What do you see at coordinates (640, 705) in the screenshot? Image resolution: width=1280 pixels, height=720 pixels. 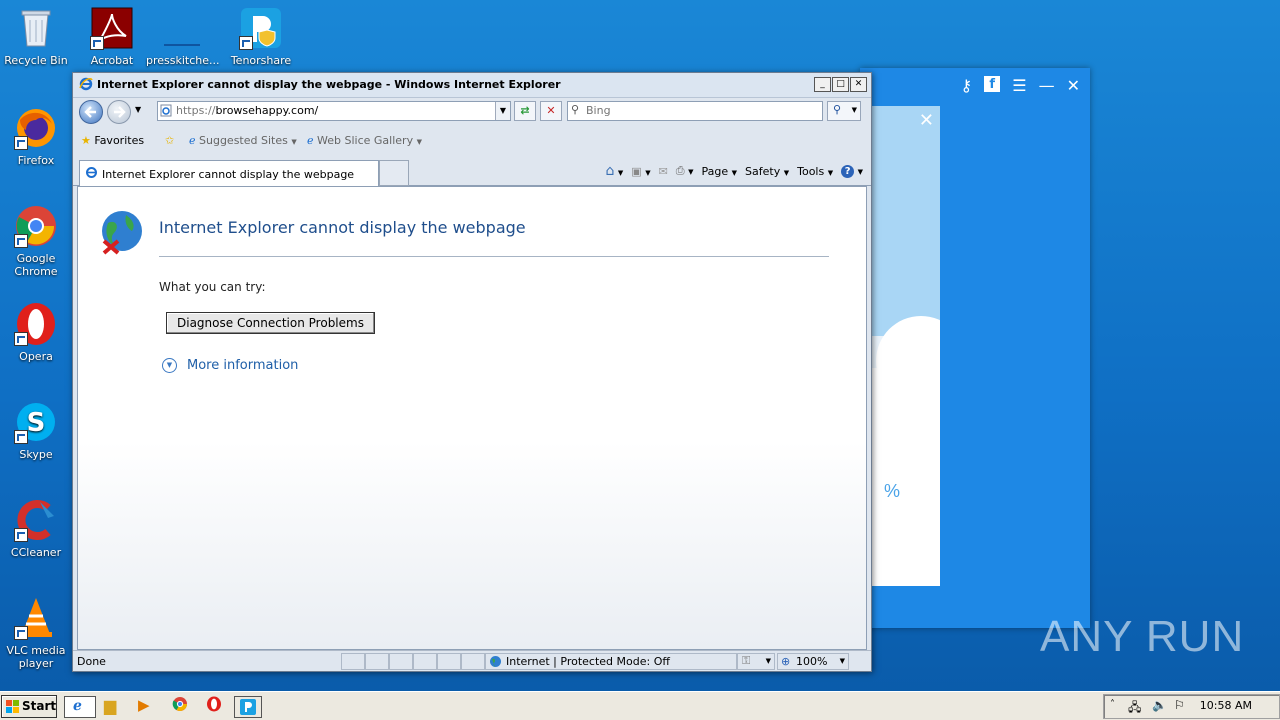 I see `taskbar: Start ℯ ▆ ▶ ˄ 🖧 🔈 ⚐ 10:58 AM` at bounding box center [640, 705].